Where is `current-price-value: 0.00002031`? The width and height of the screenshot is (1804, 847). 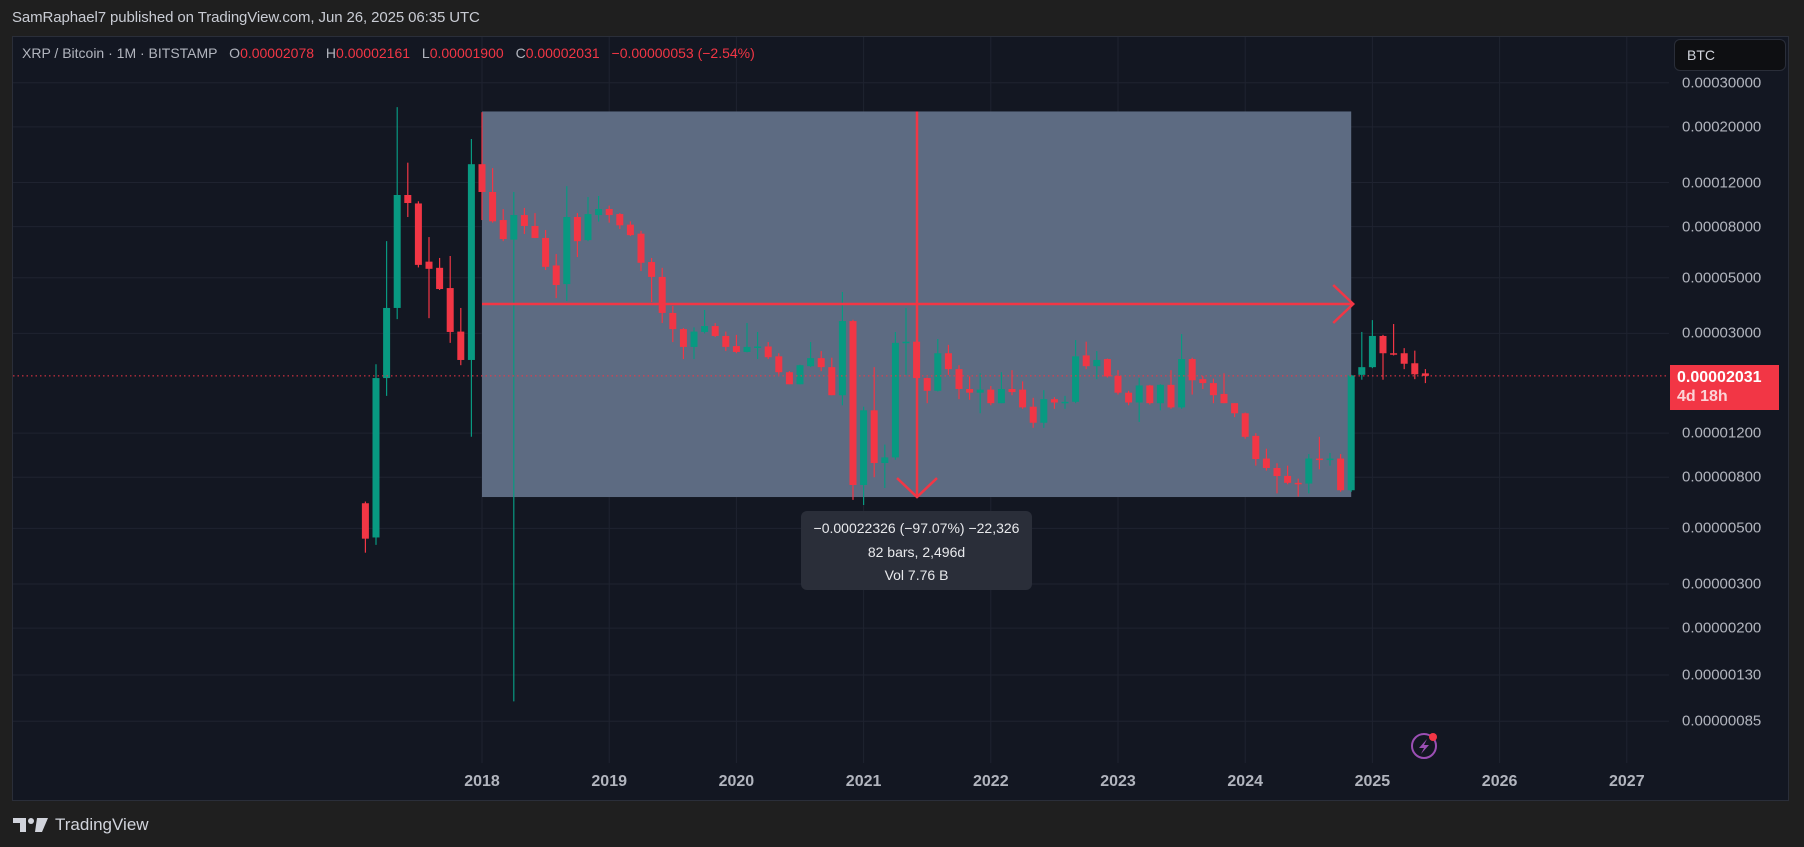
current-price-value: 0.00002031 is located at coordinates (1719, 377).